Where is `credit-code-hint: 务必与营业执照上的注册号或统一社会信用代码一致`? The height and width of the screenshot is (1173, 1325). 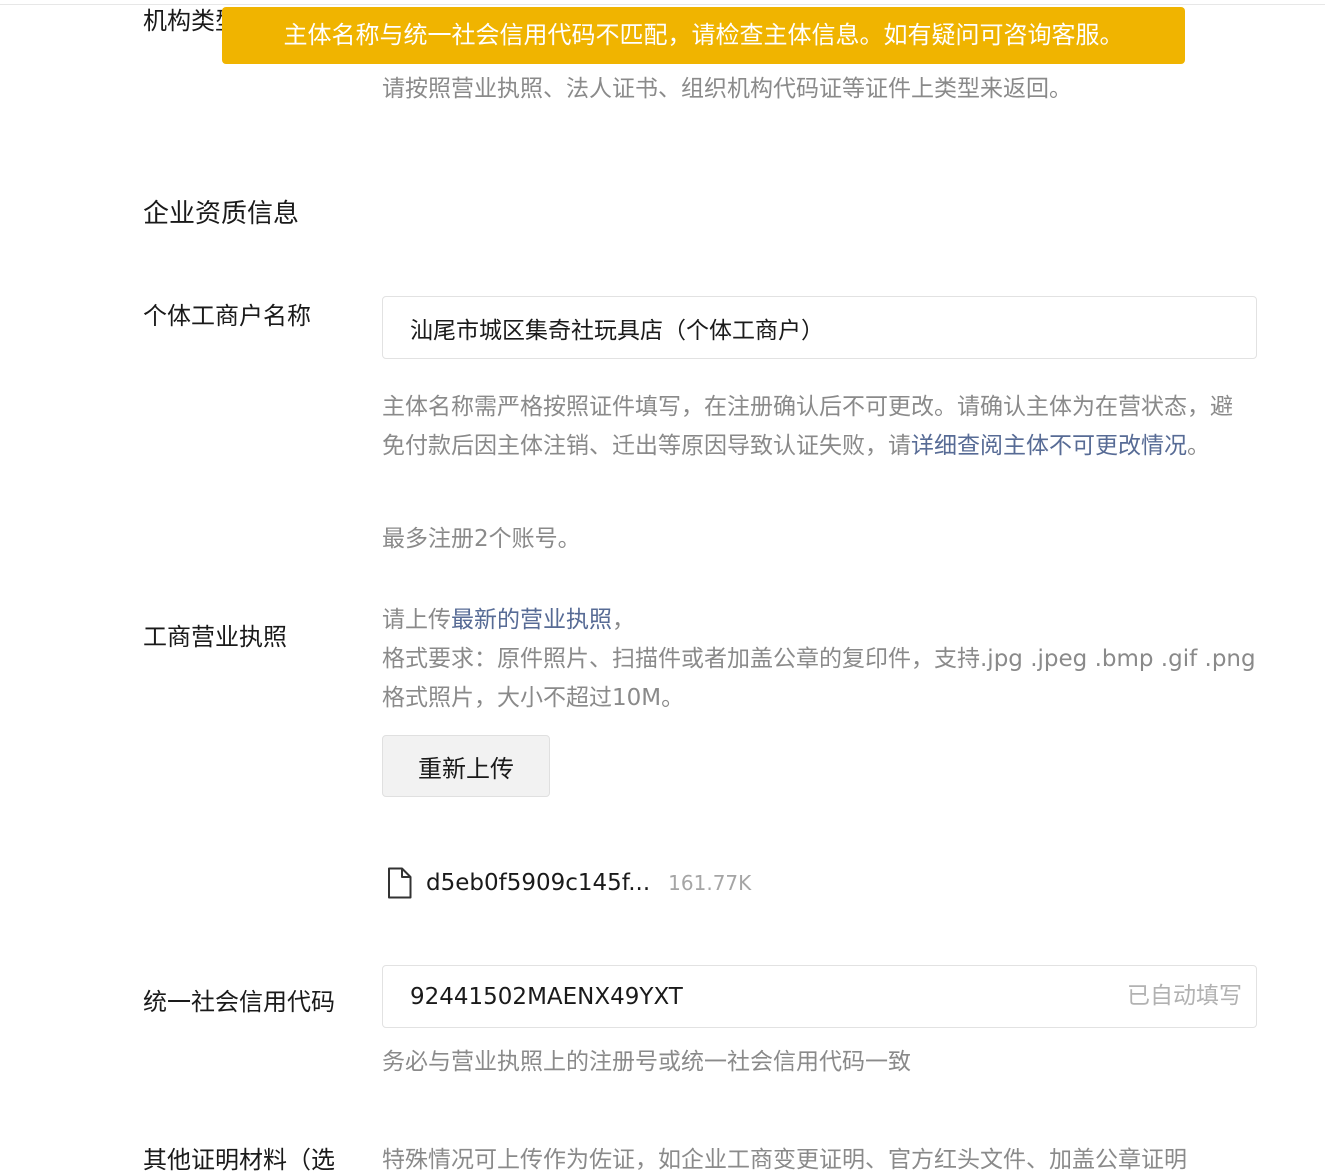 credit-code-hint: 务必与营业执照上的注册号或统一社会信用代码一致 is located at coordinates (646, 1062).